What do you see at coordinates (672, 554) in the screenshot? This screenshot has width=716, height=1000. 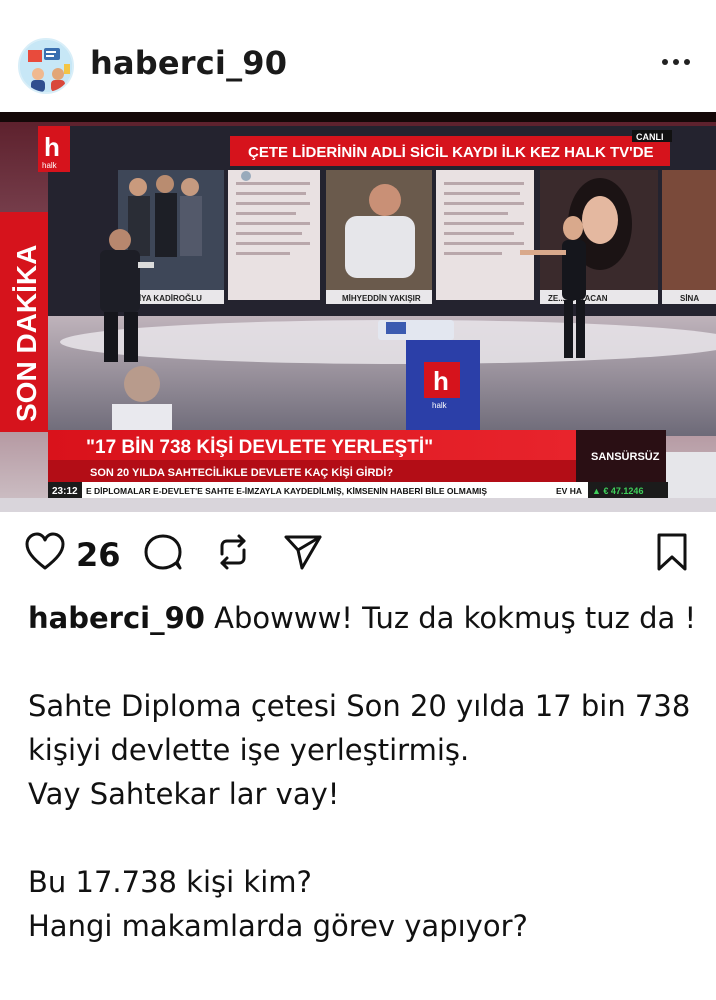 I see `bookmark-icon` at bounding box center [672, 554].